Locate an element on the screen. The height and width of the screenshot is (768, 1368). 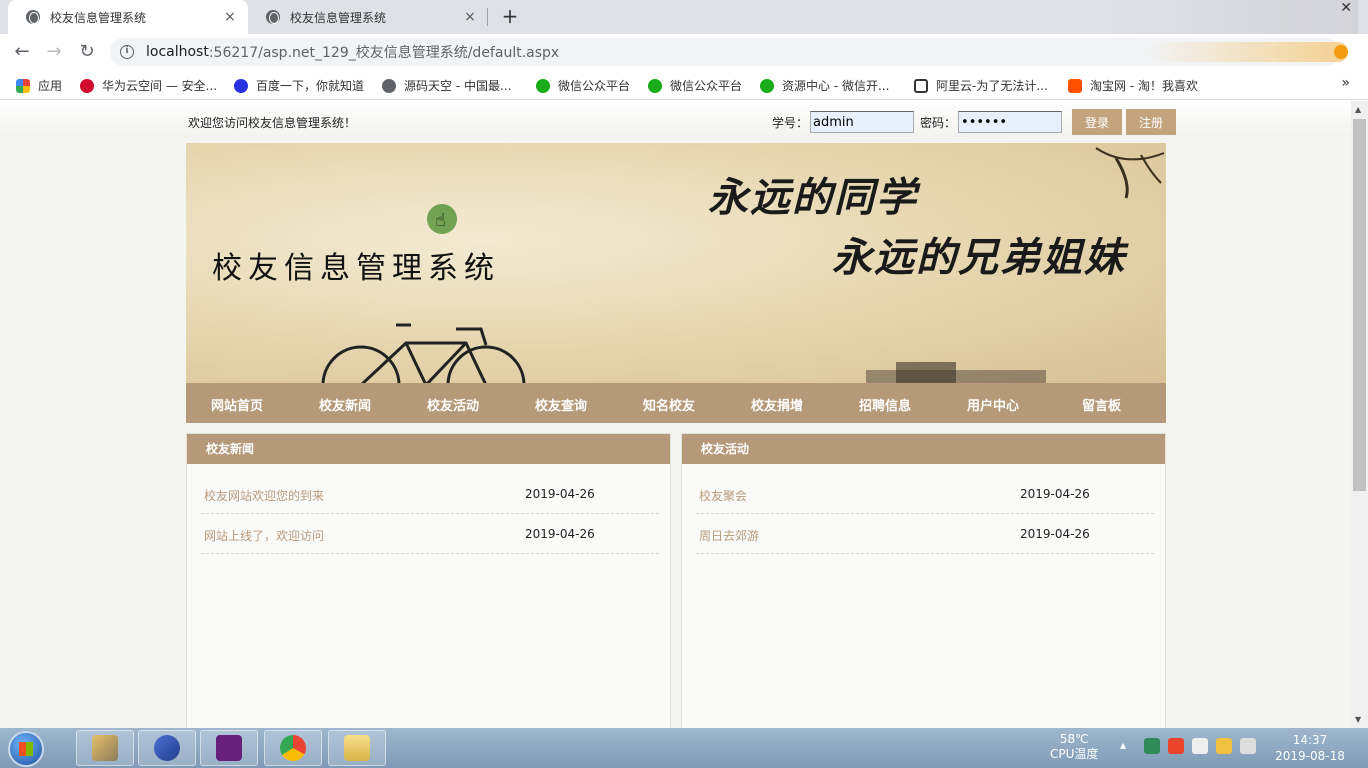
news-panel-title: 校友新闻 is located at coordinates (428, 449).